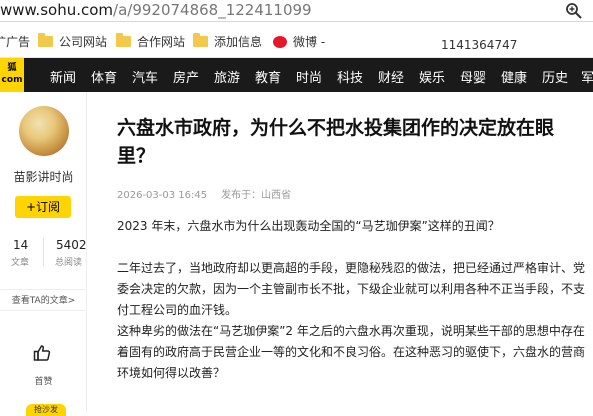  What do you see at coordinates (42, 353) in the screenshot?
I see `thumbs-up-icon` at bounding box center [42, 353].